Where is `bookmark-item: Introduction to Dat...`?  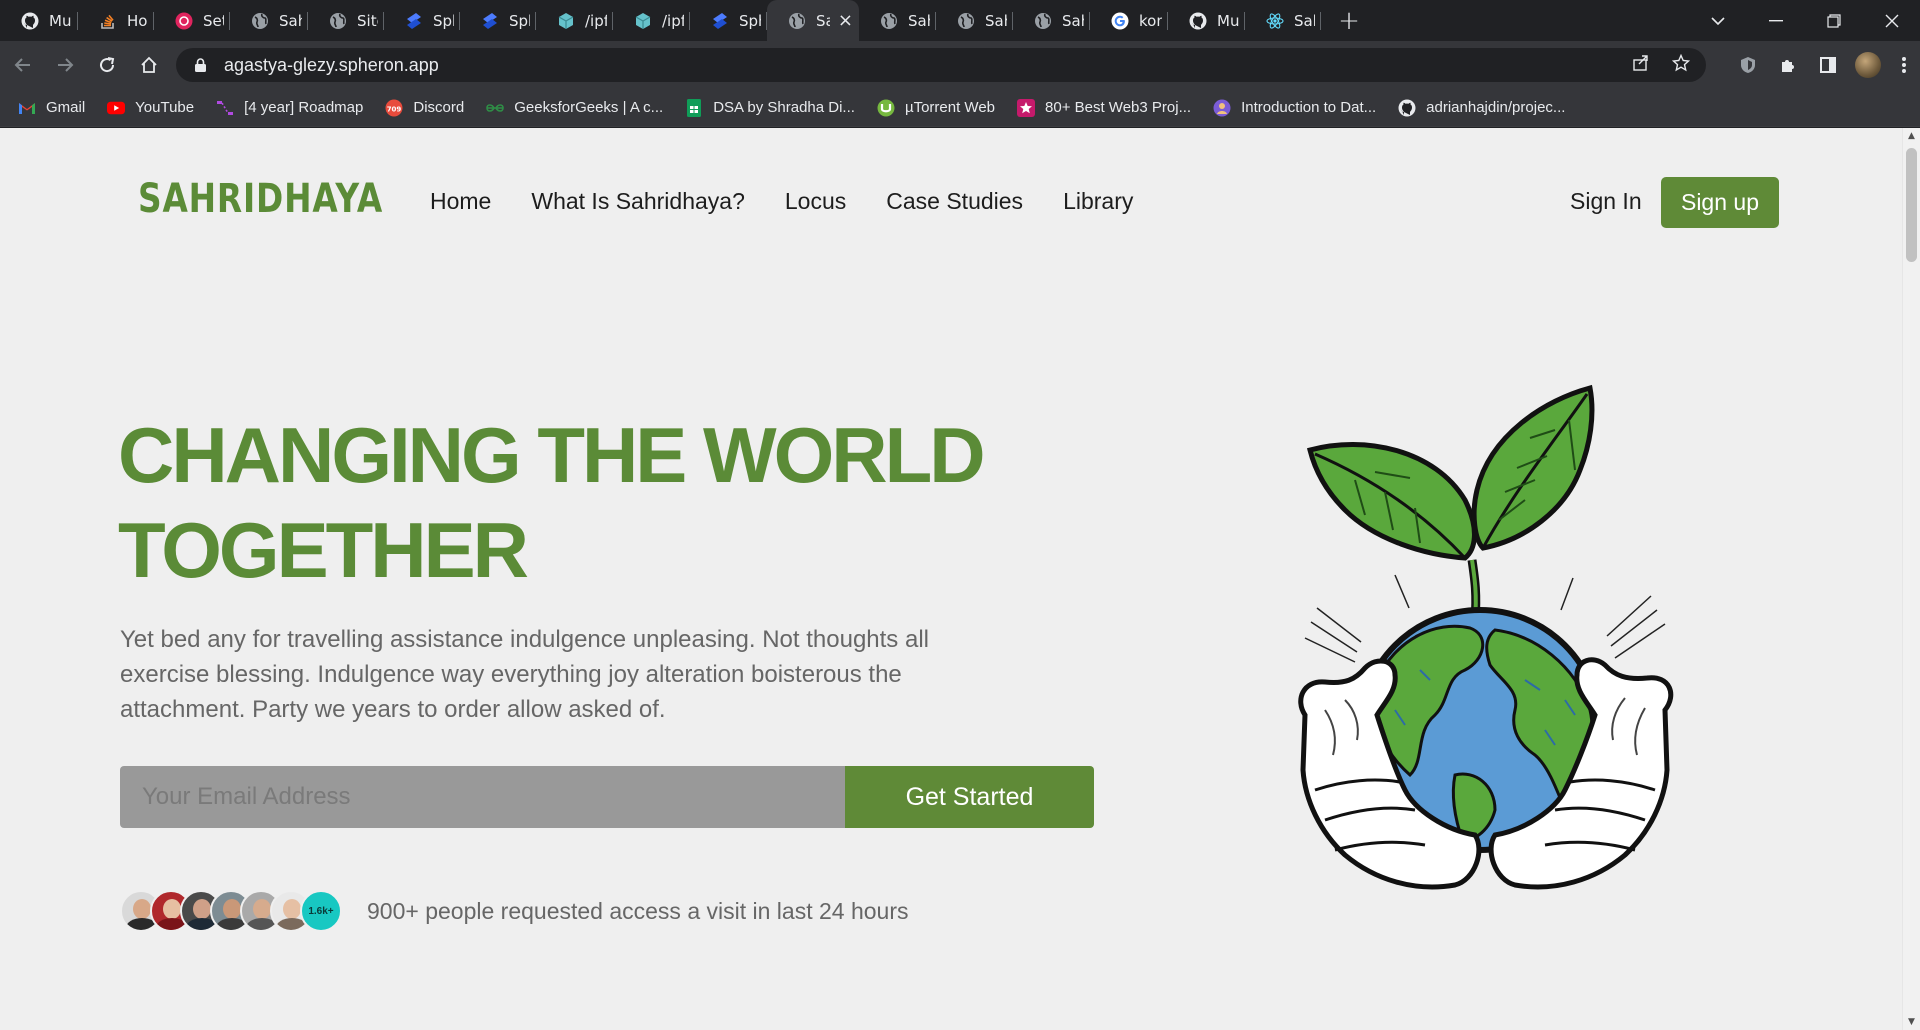
bookmark-item: Introduction to Dat... is located at coordinates (1294, 108).